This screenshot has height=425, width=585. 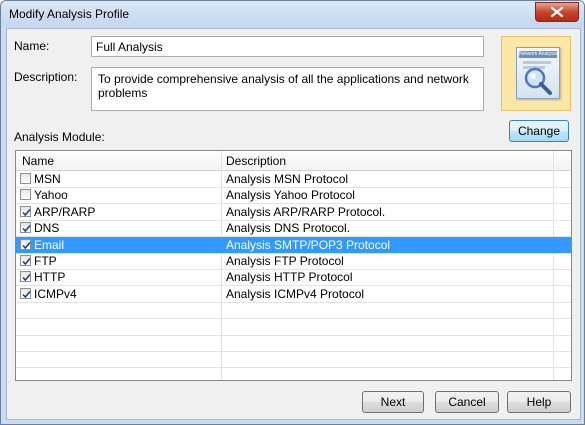 I want to click on row-name: ARP/RARP, so click(x=65, y=211).